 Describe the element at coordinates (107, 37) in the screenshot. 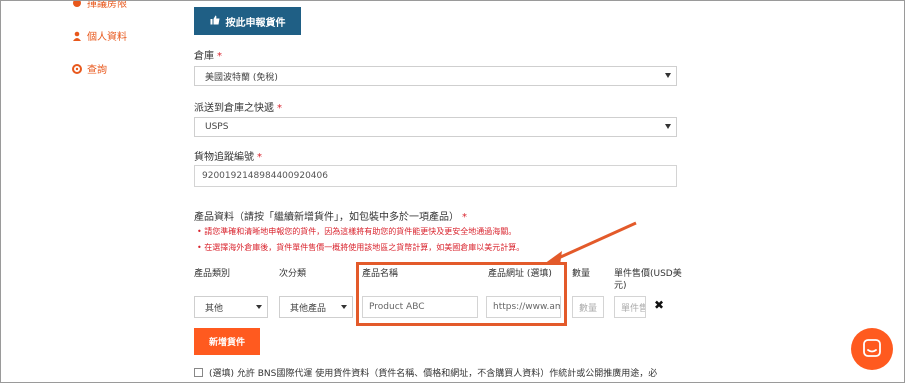

I see `sidebar-item-label: 個人資料` at that location.